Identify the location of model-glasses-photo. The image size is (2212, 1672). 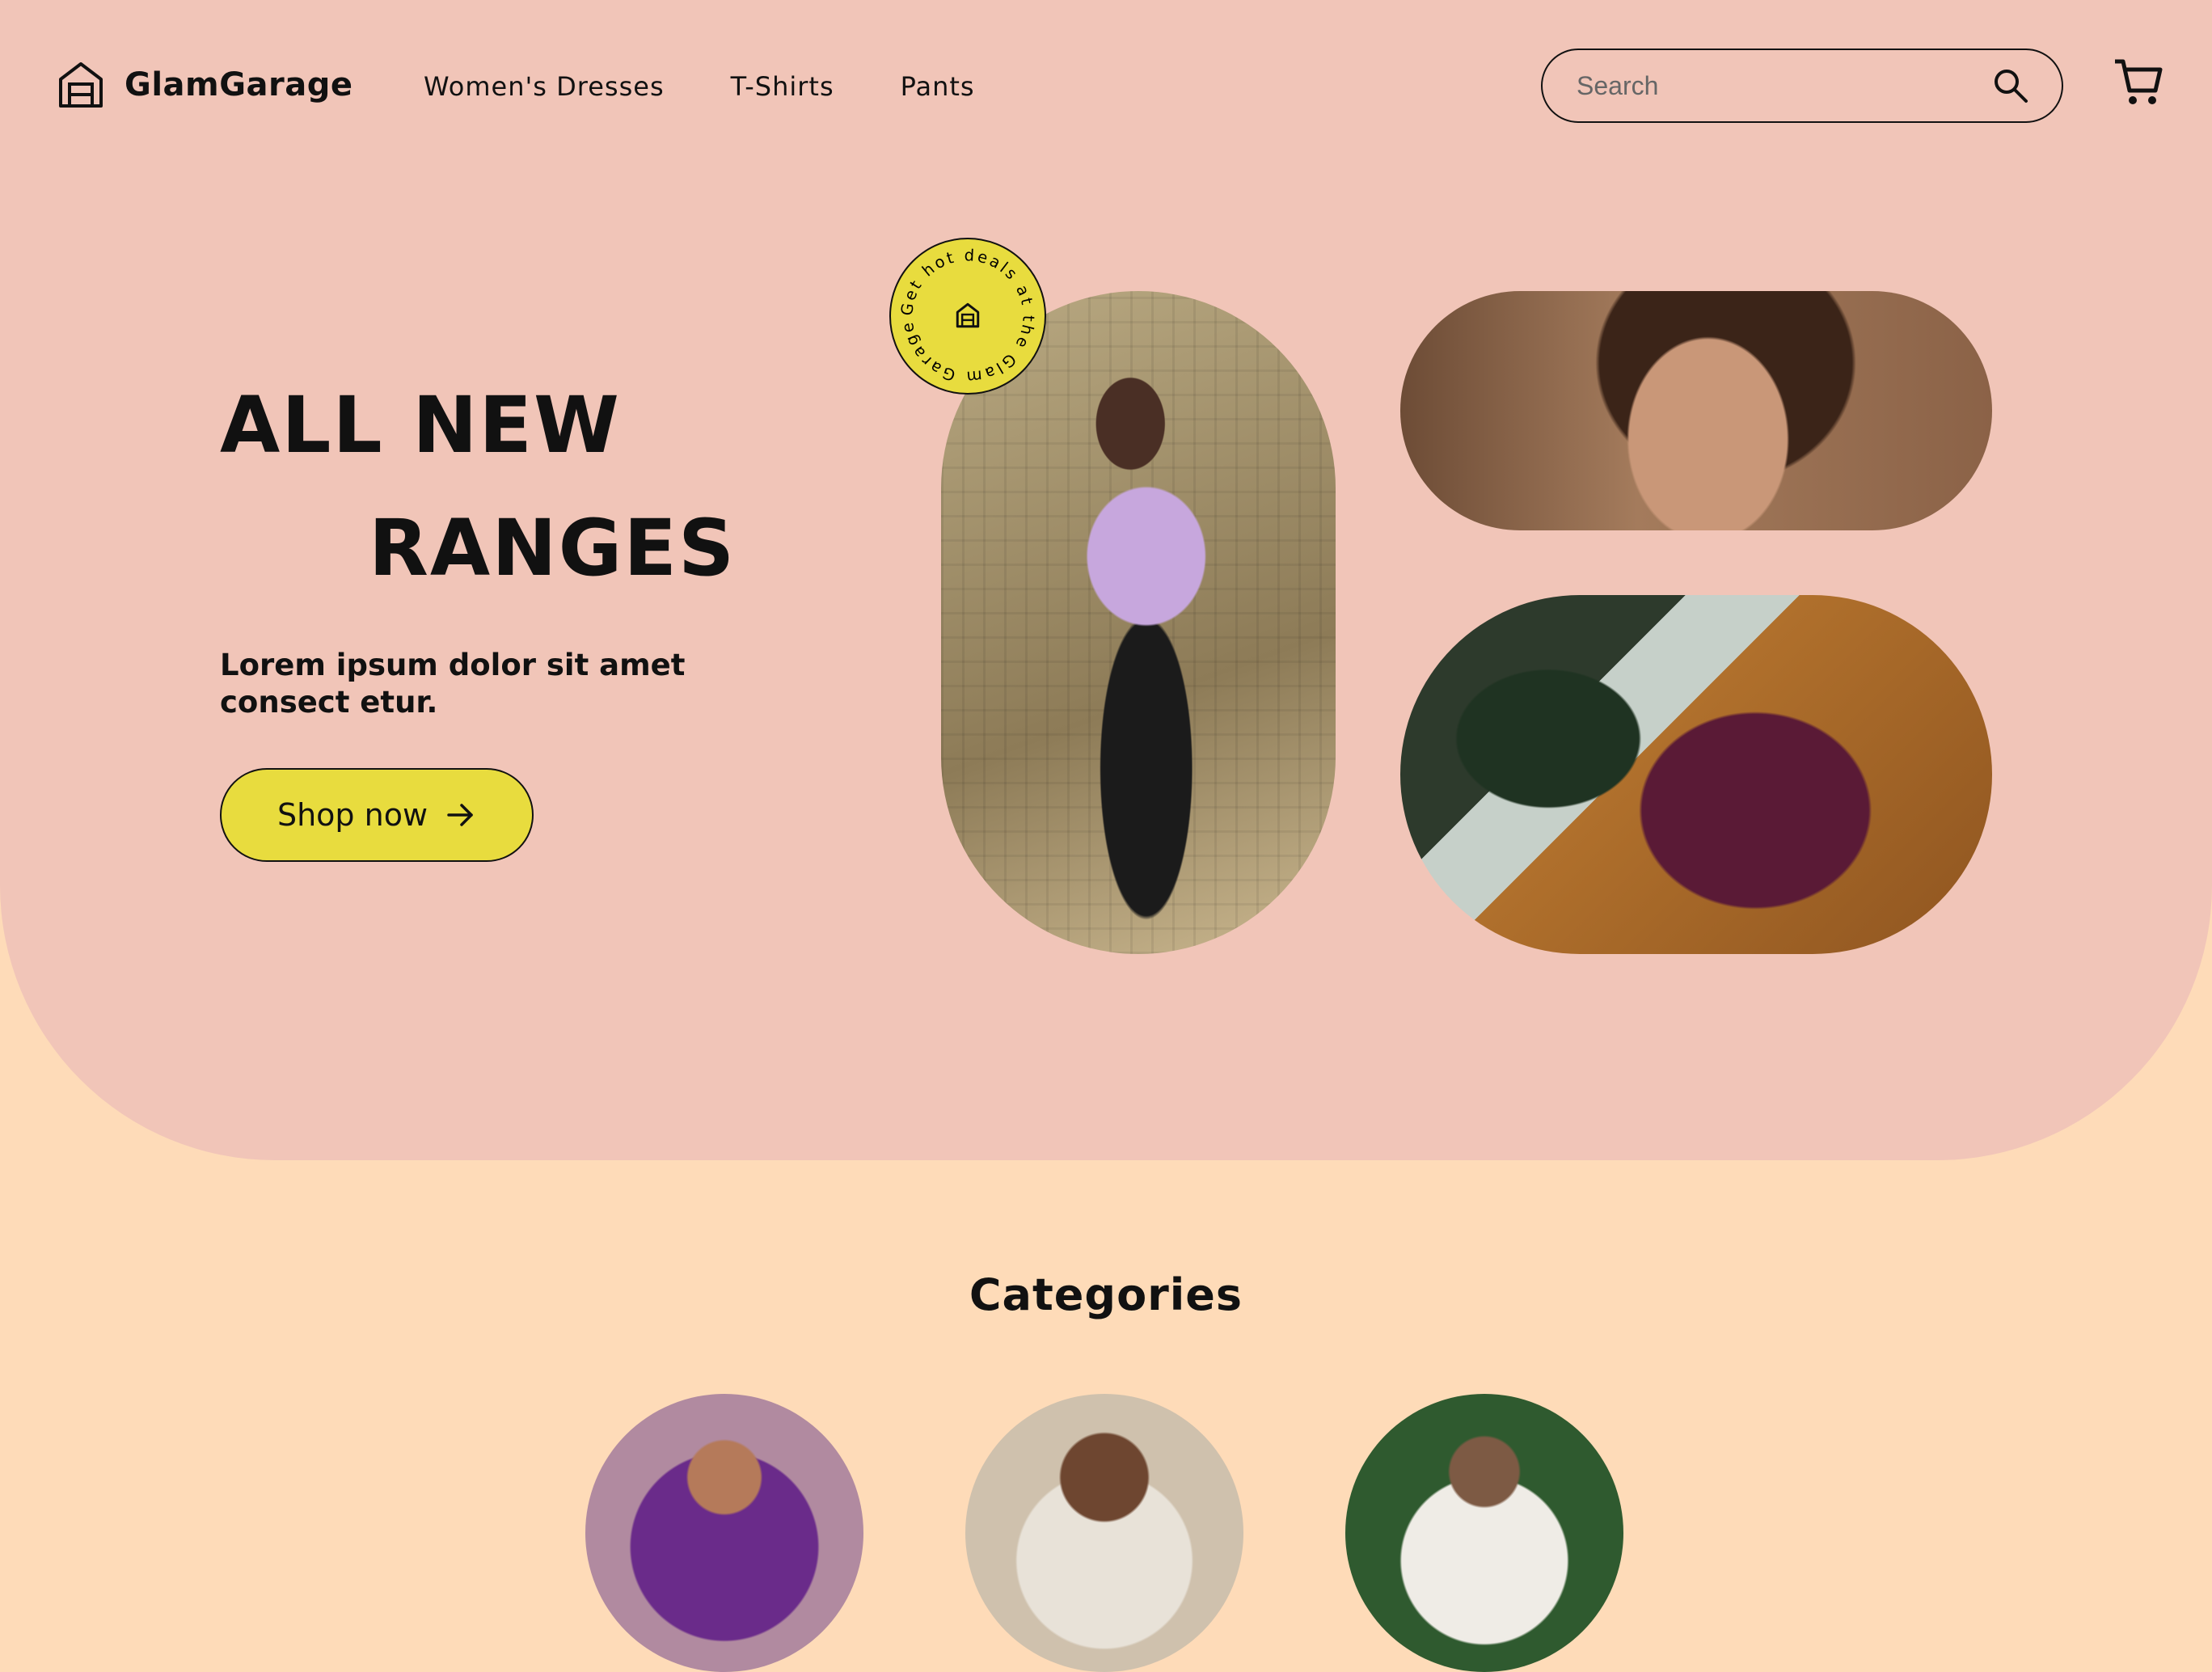
(1696, 410).